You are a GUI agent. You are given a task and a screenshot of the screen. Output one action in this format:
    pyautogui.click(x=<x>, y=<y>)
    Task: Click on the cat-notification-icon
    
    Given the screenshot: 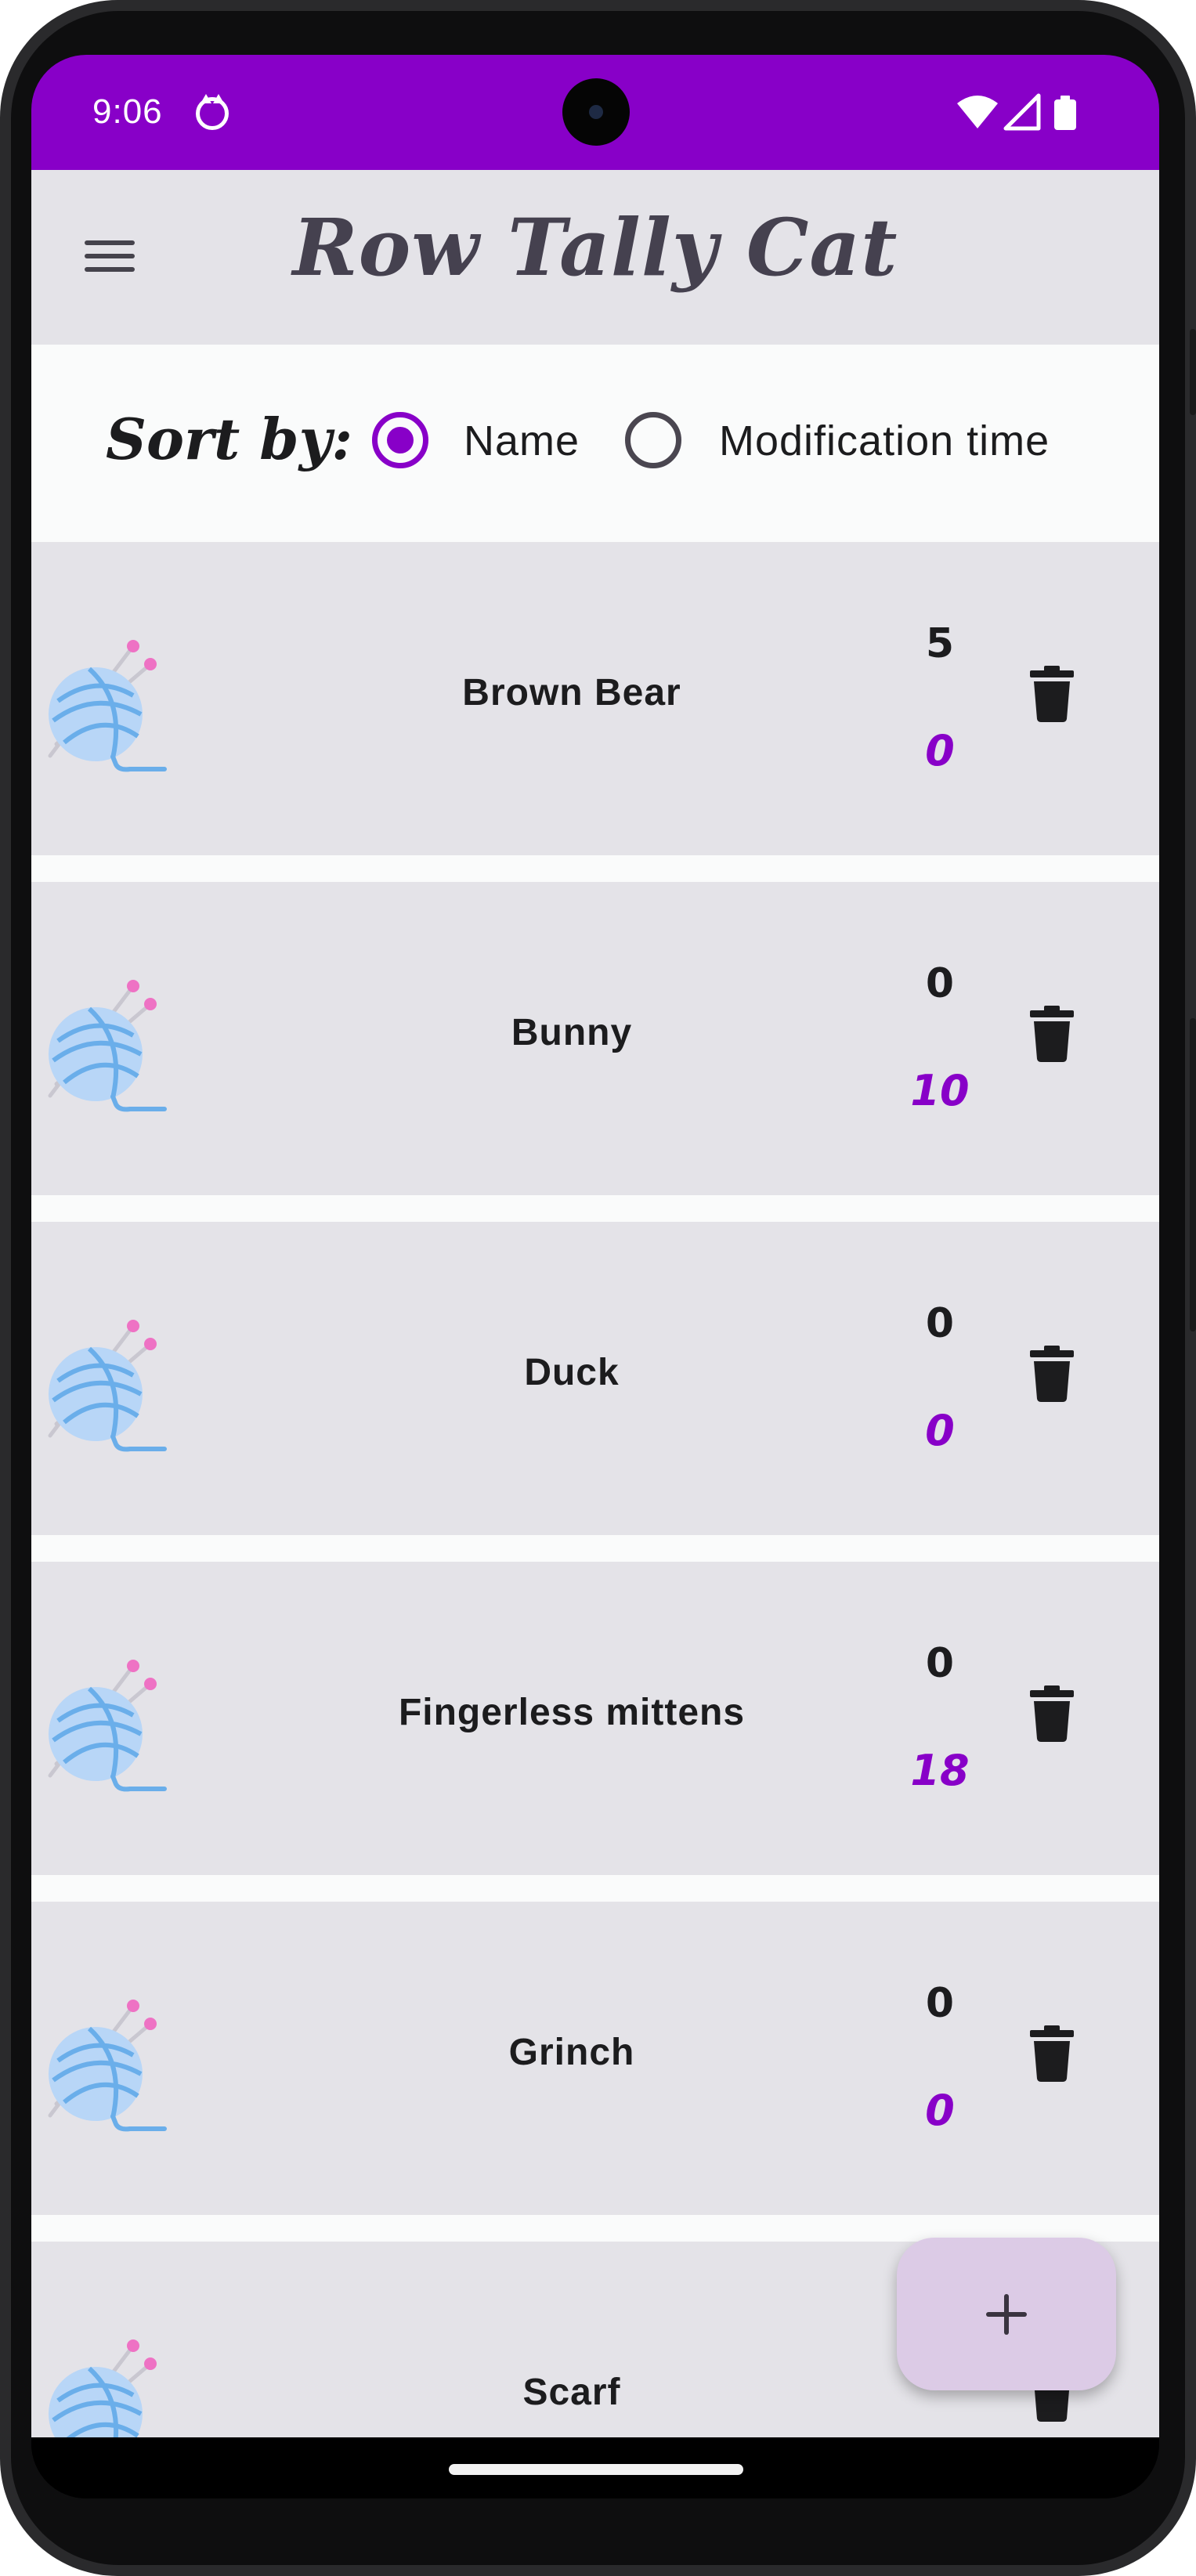 What is the action you would take?
    pyautogui.click(x=212, y=112)
    